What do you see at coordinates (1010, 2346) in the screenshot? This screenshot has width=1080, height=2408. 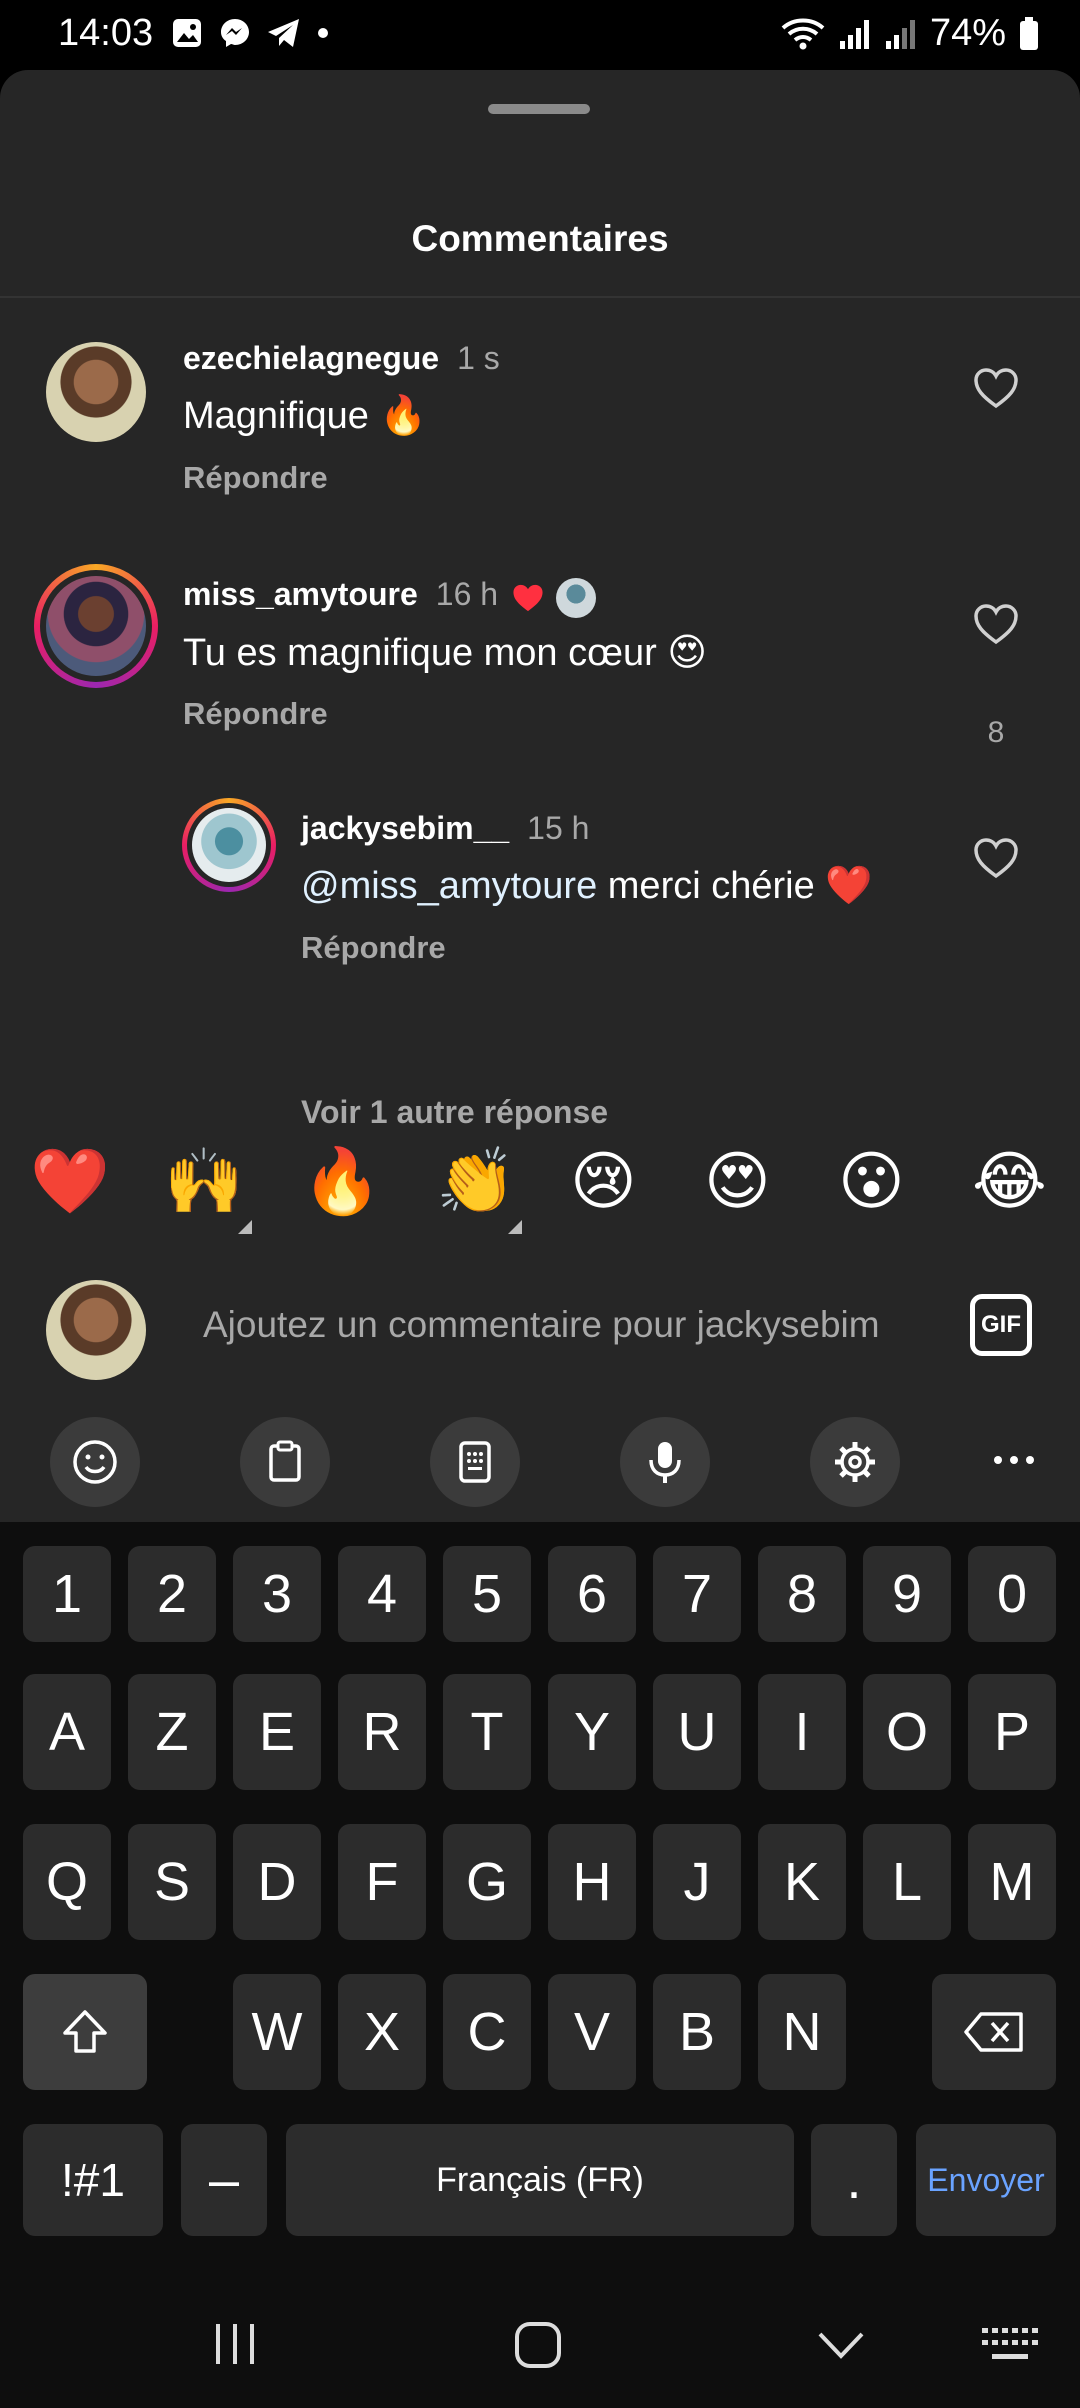 I see `keyboard-switch-icon` at bounding box center [1010, 2346].